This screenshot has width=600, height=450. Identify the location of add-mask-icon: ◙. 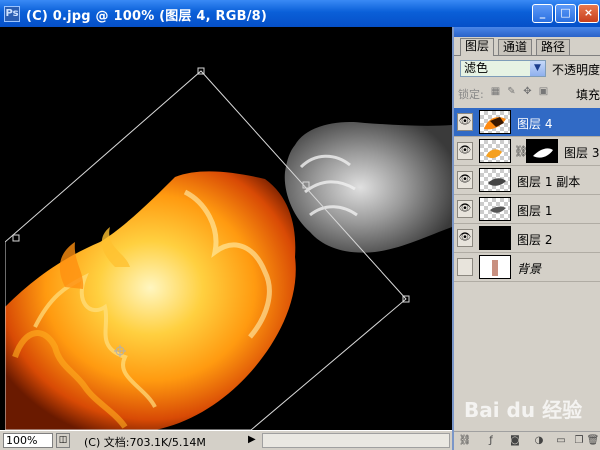
(515, 441).